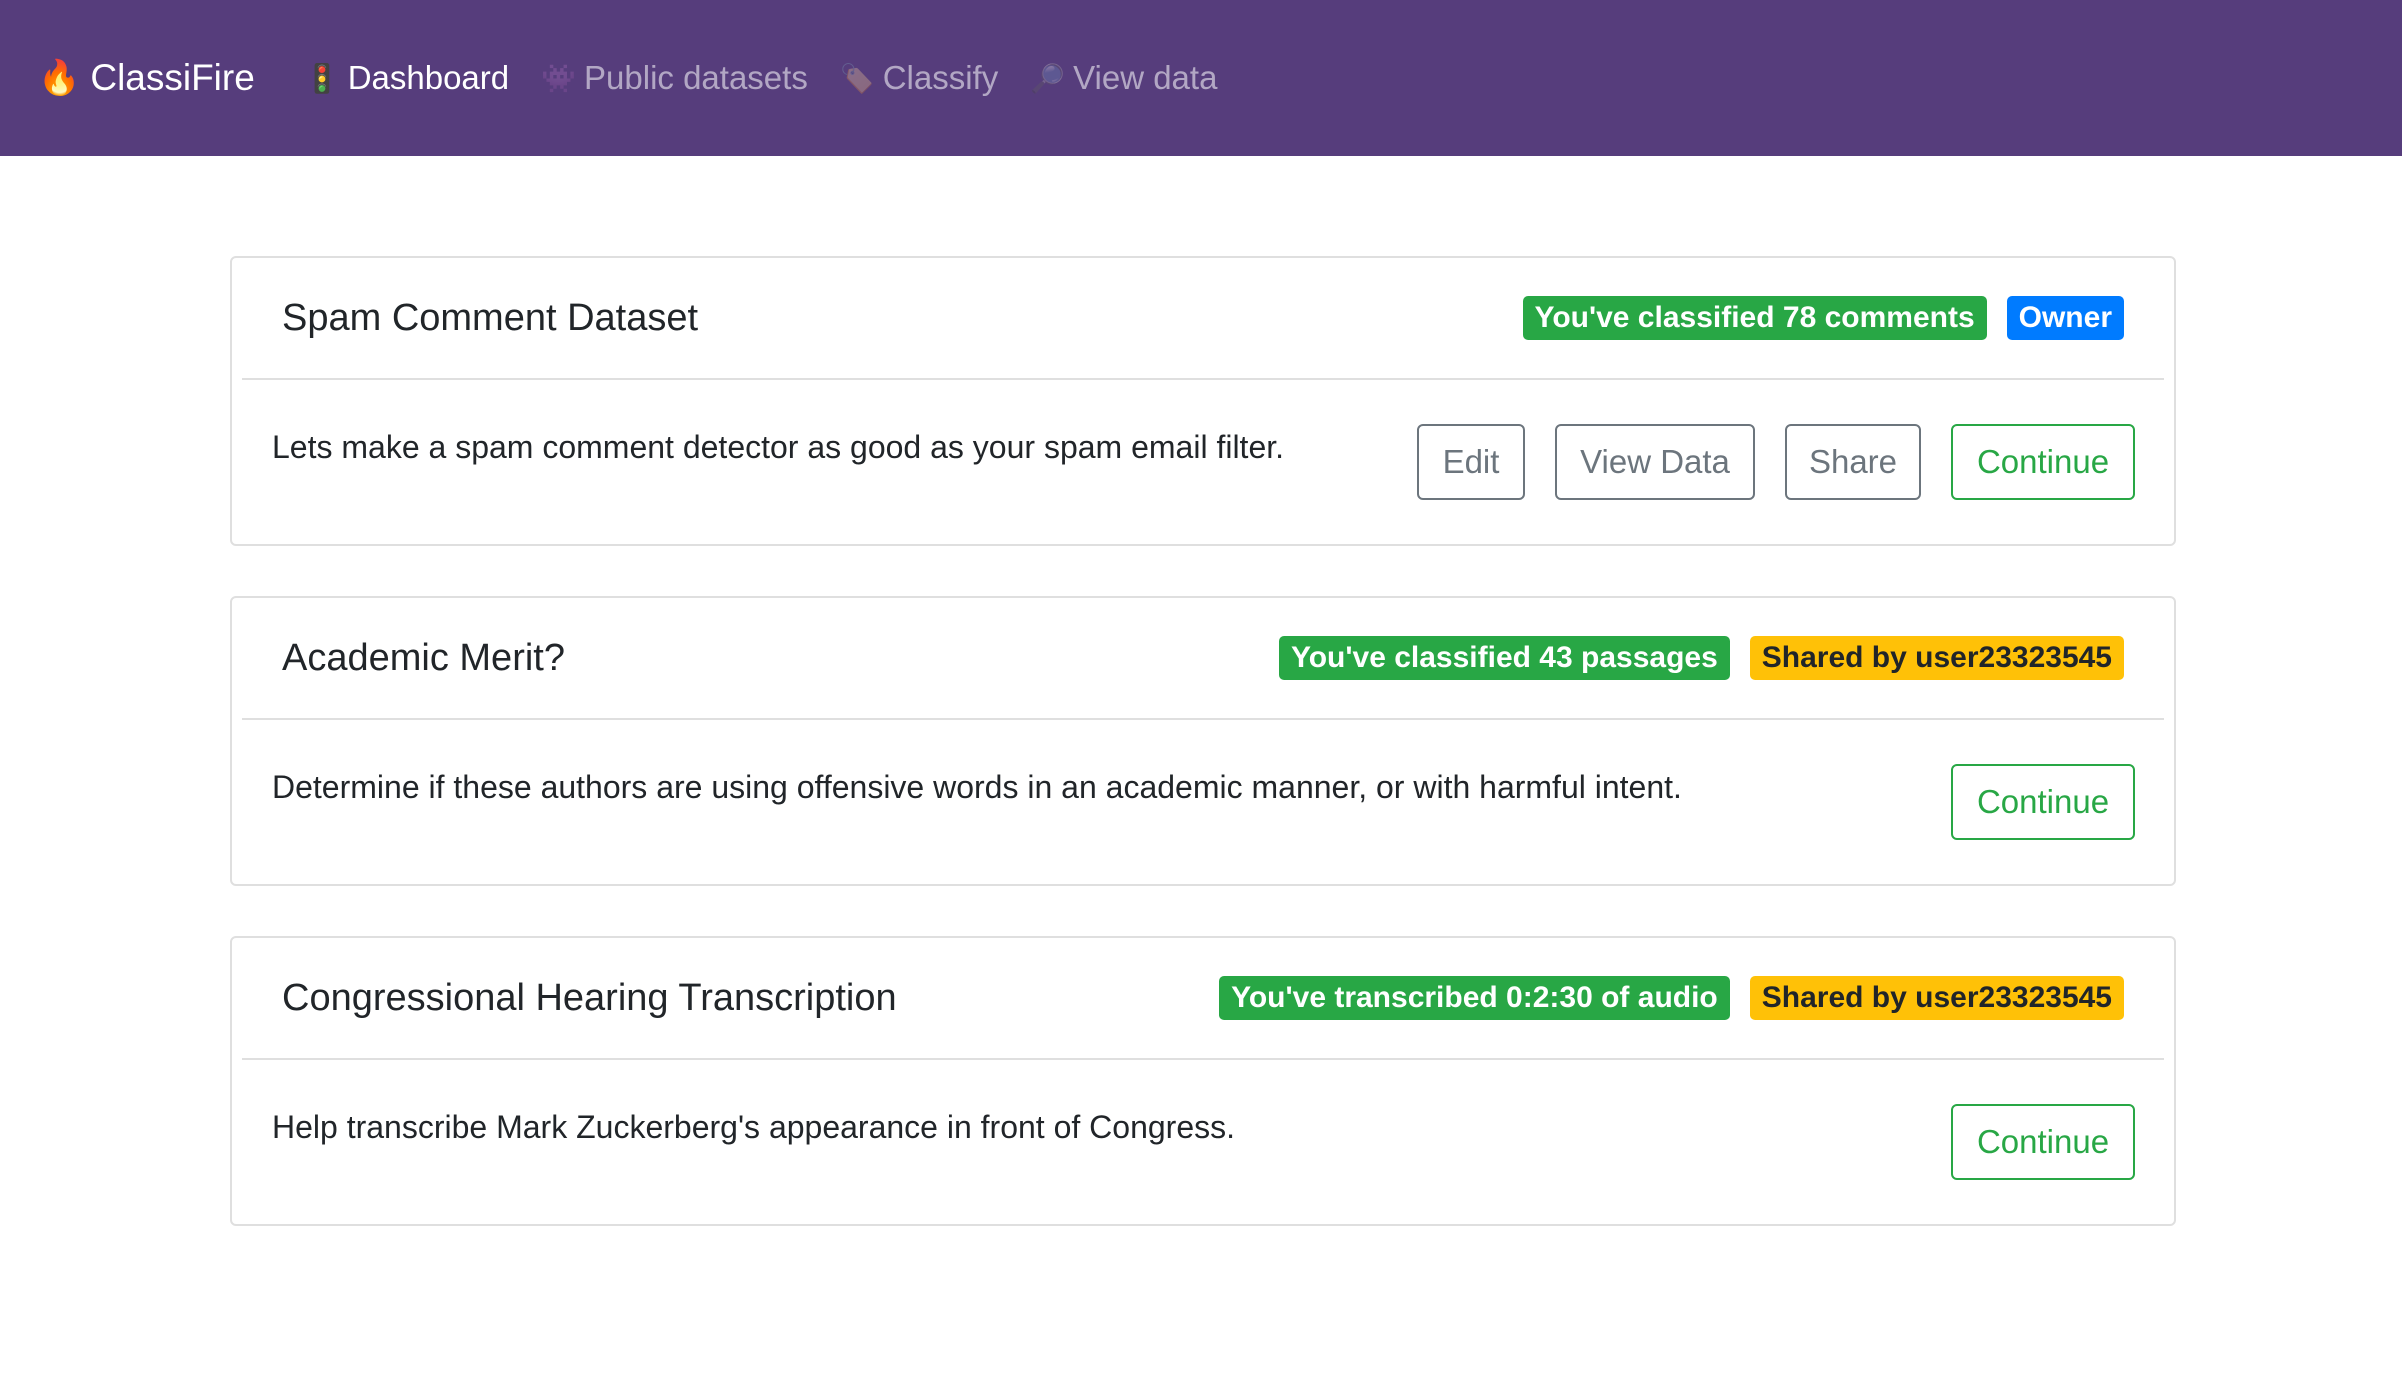  I want to click on label-tag-icon: 🏷️, so click(857, 78).